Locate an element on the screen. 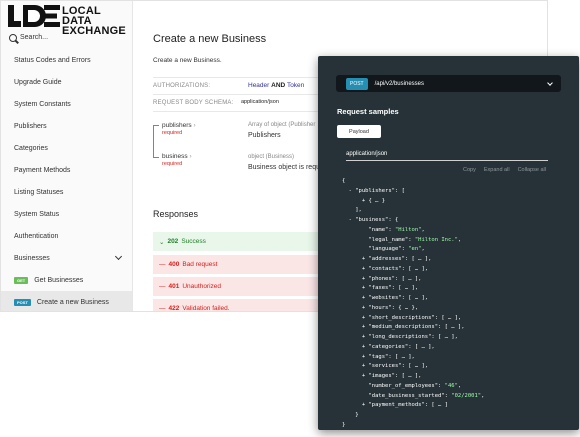 This screenshot has height=437, width=580. response-code: 401 is located at coordinates (174, 286).